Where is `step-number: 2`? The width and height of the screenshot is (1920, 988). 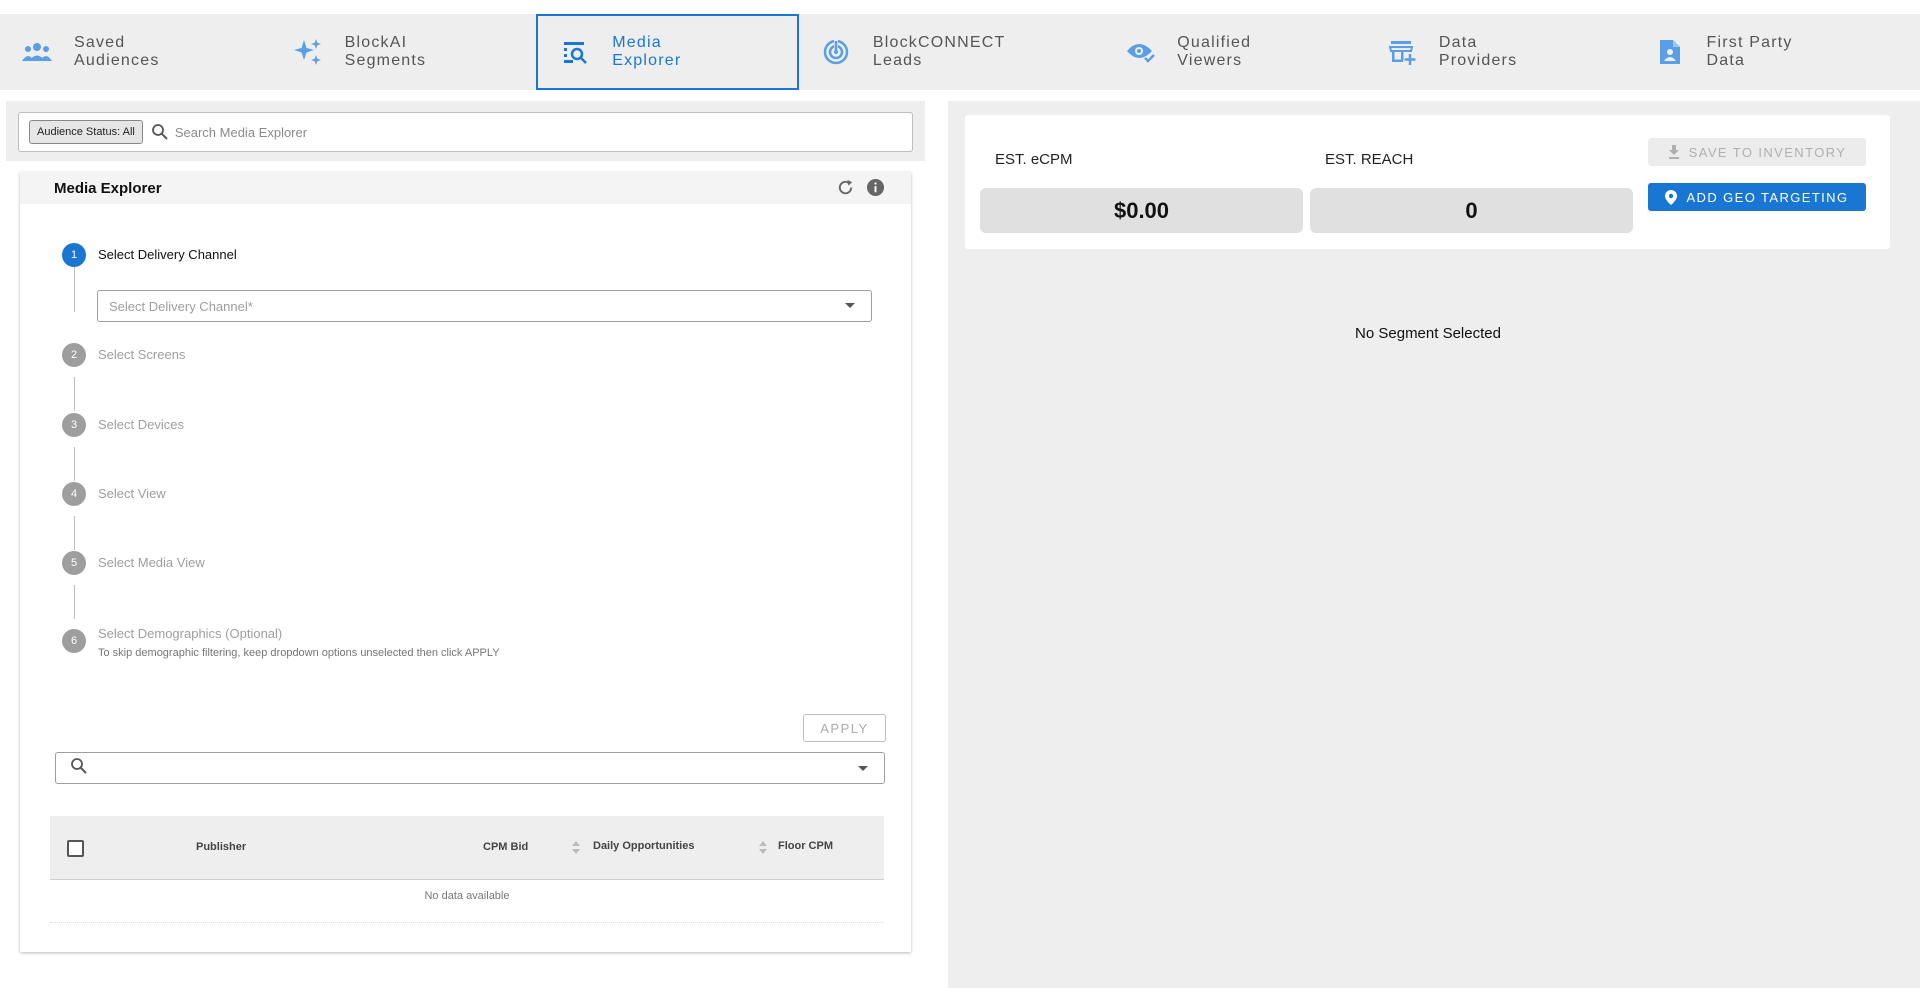 step-number: 2 is located at coordinates (74, 355).